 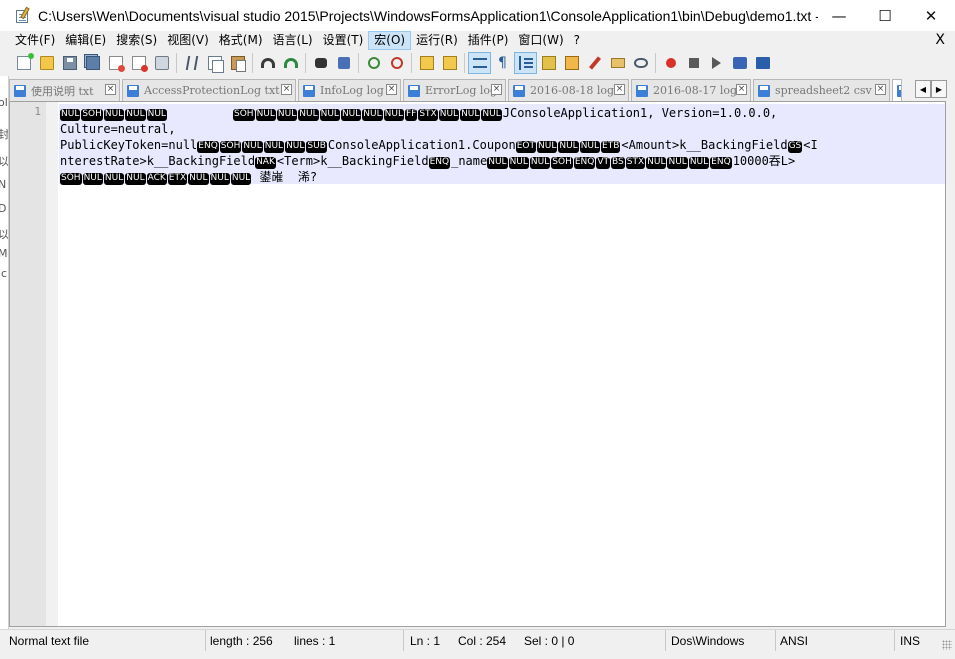 What do you see at coordinates (85, 40) in the screenshot?
I see `menu-item: 编辑(E)` at bounding box center [85, 40].